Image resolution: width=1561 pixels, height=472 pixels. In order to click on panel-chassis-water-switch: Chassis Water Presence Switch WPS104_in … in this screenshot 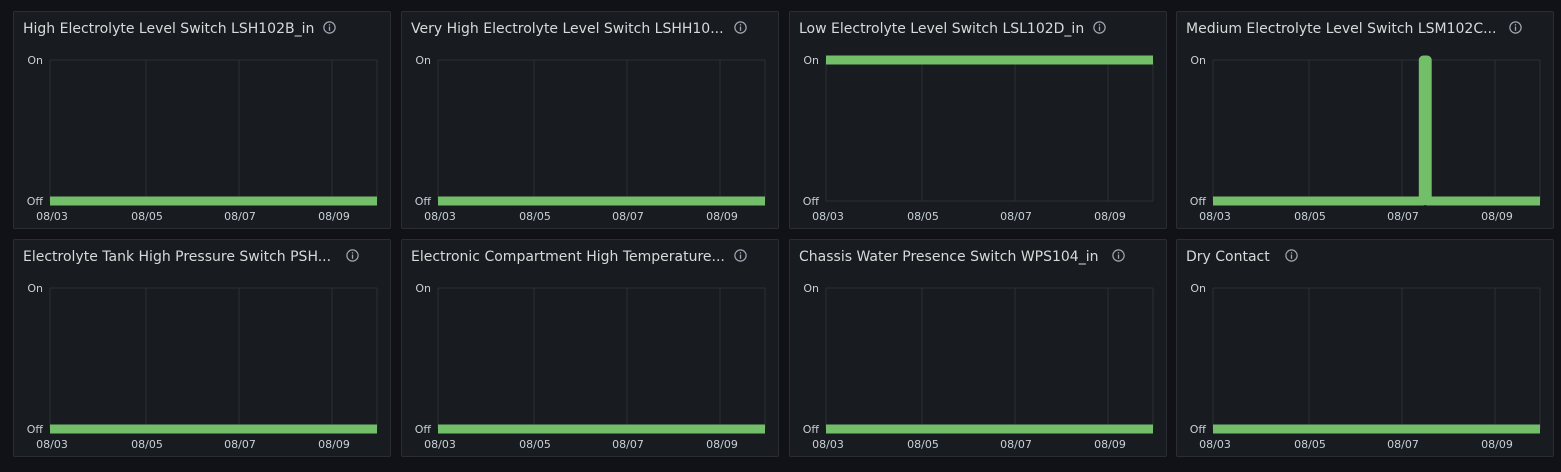, I will do `click(978, 348)`.